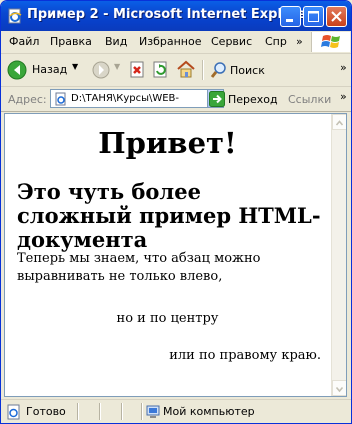  What do you see at coordinates (217, 99) in the screenshot?
I see `go-arrow-icon` at bounding box center [217, 99].